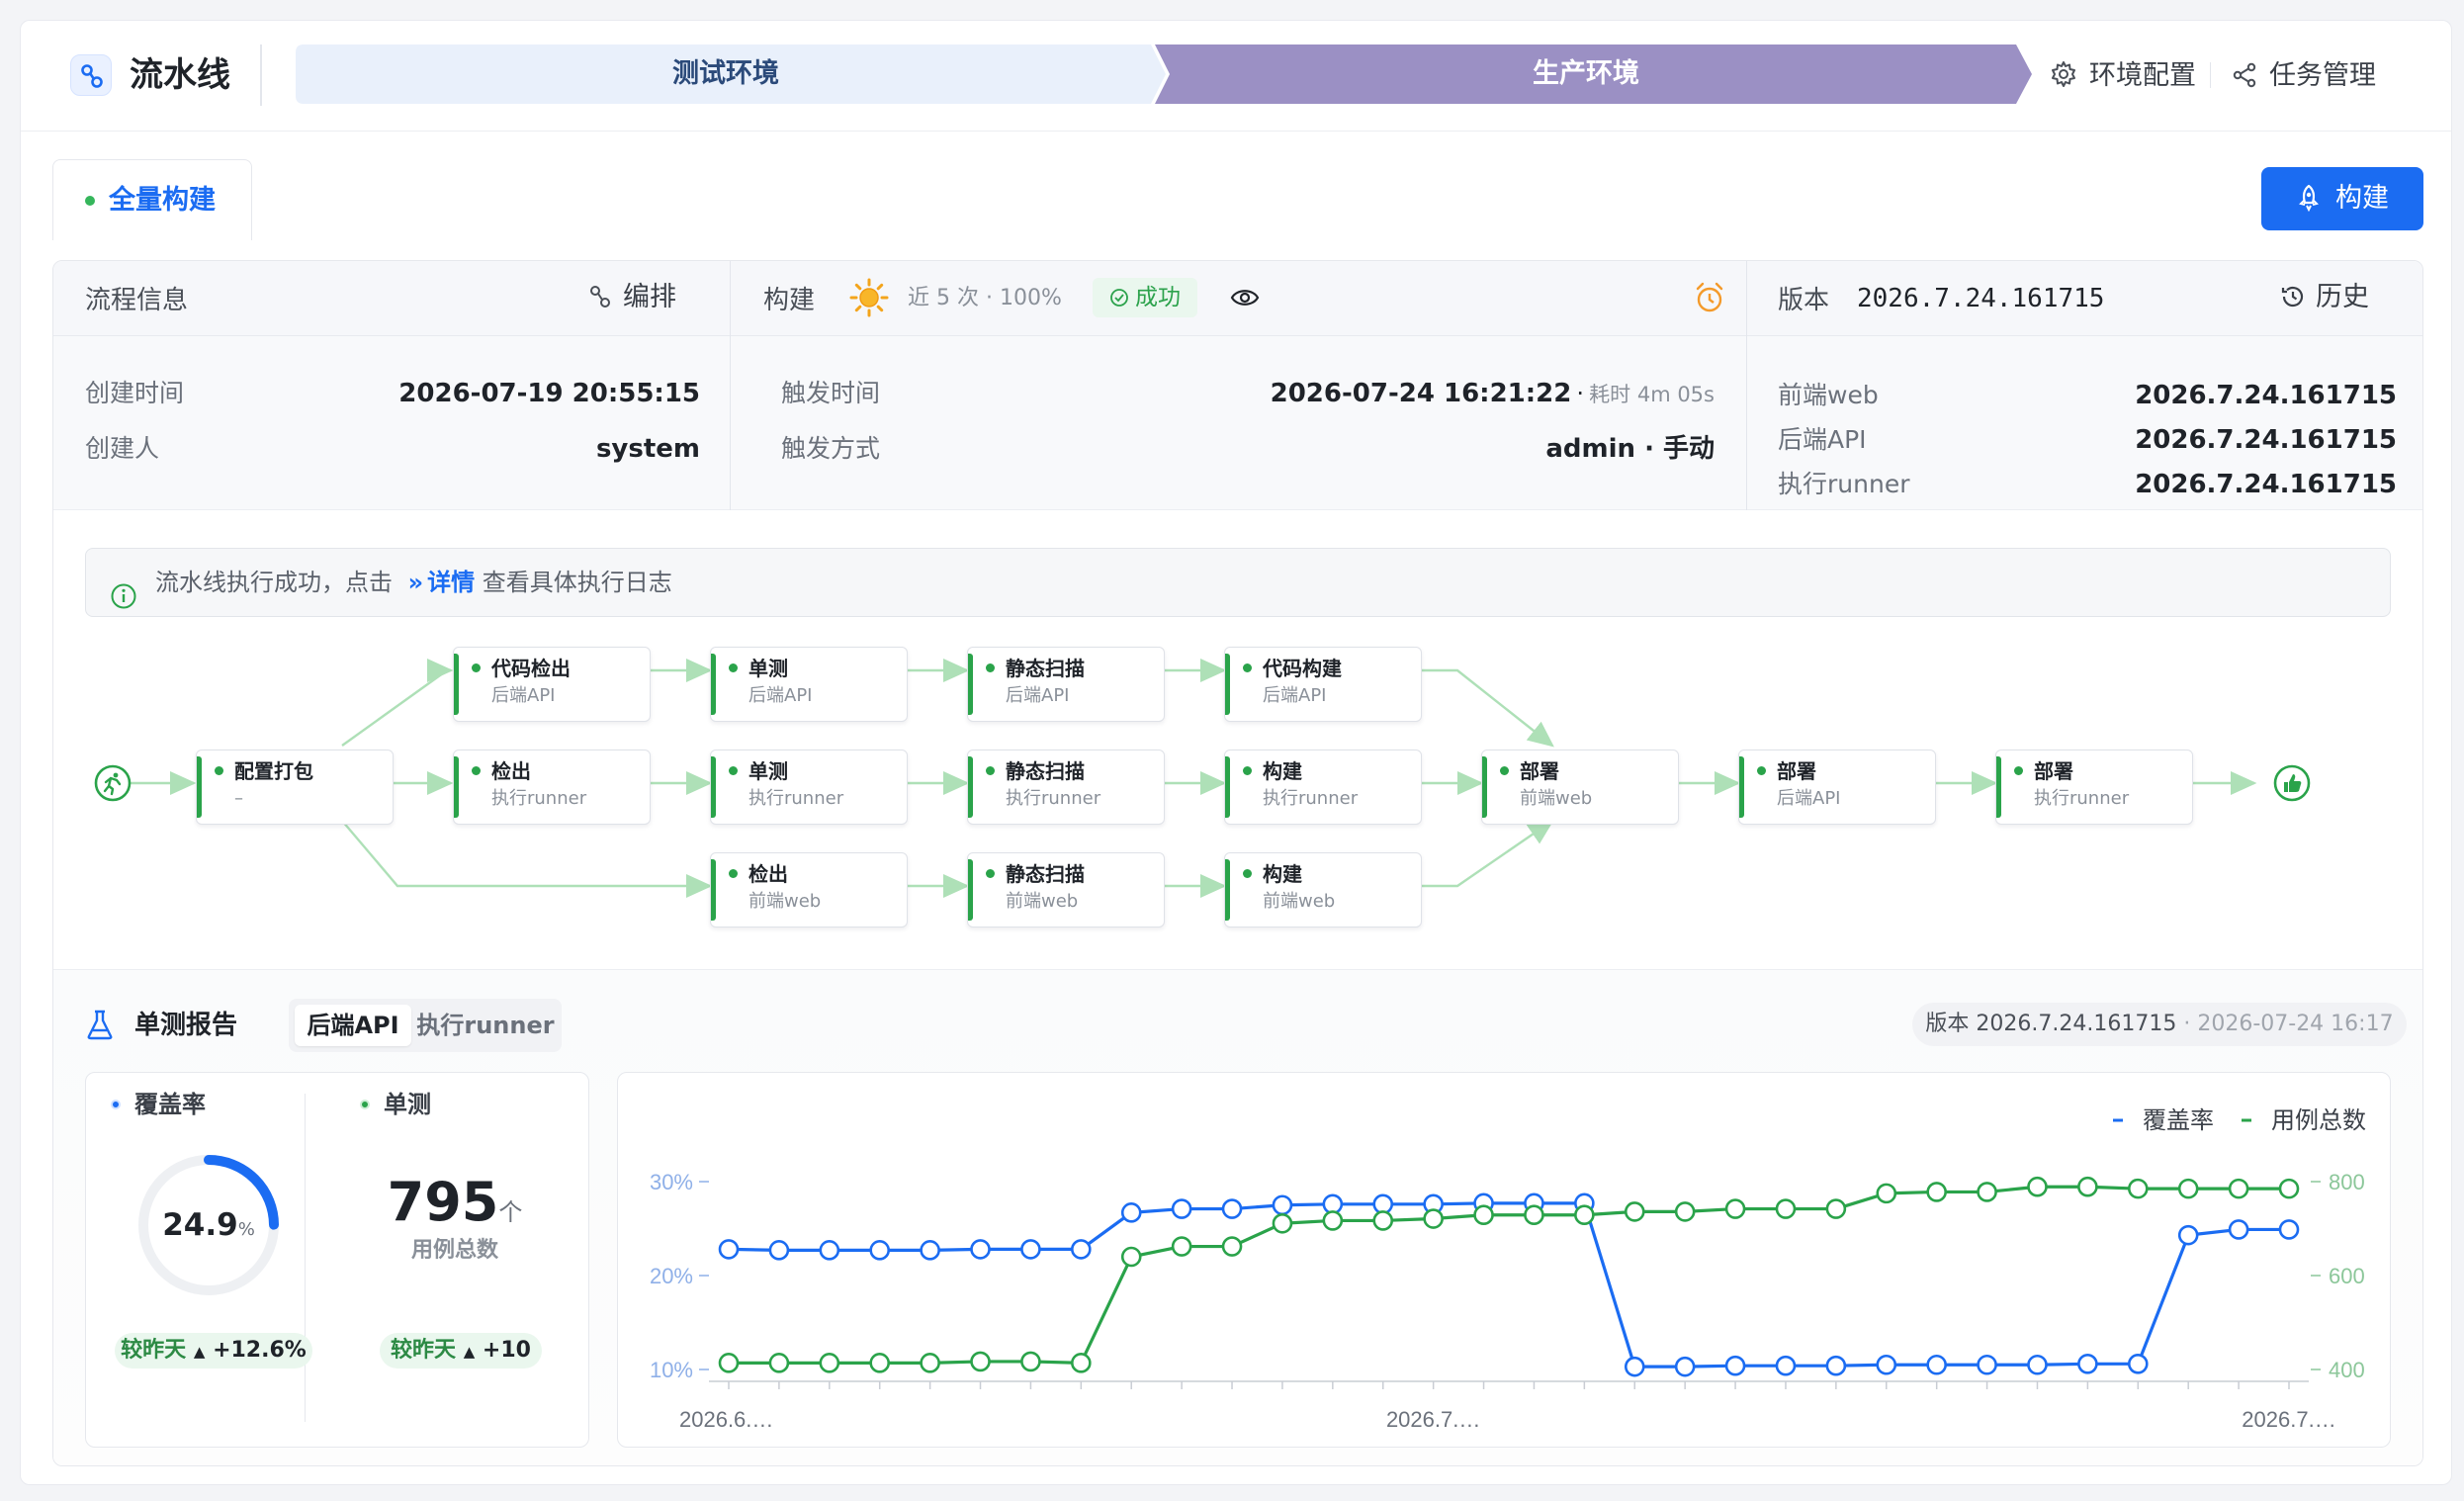 The width and height of the screenshot is (2464, 1501). I want to click on pipeline-edit-icon, so click(605, 297).